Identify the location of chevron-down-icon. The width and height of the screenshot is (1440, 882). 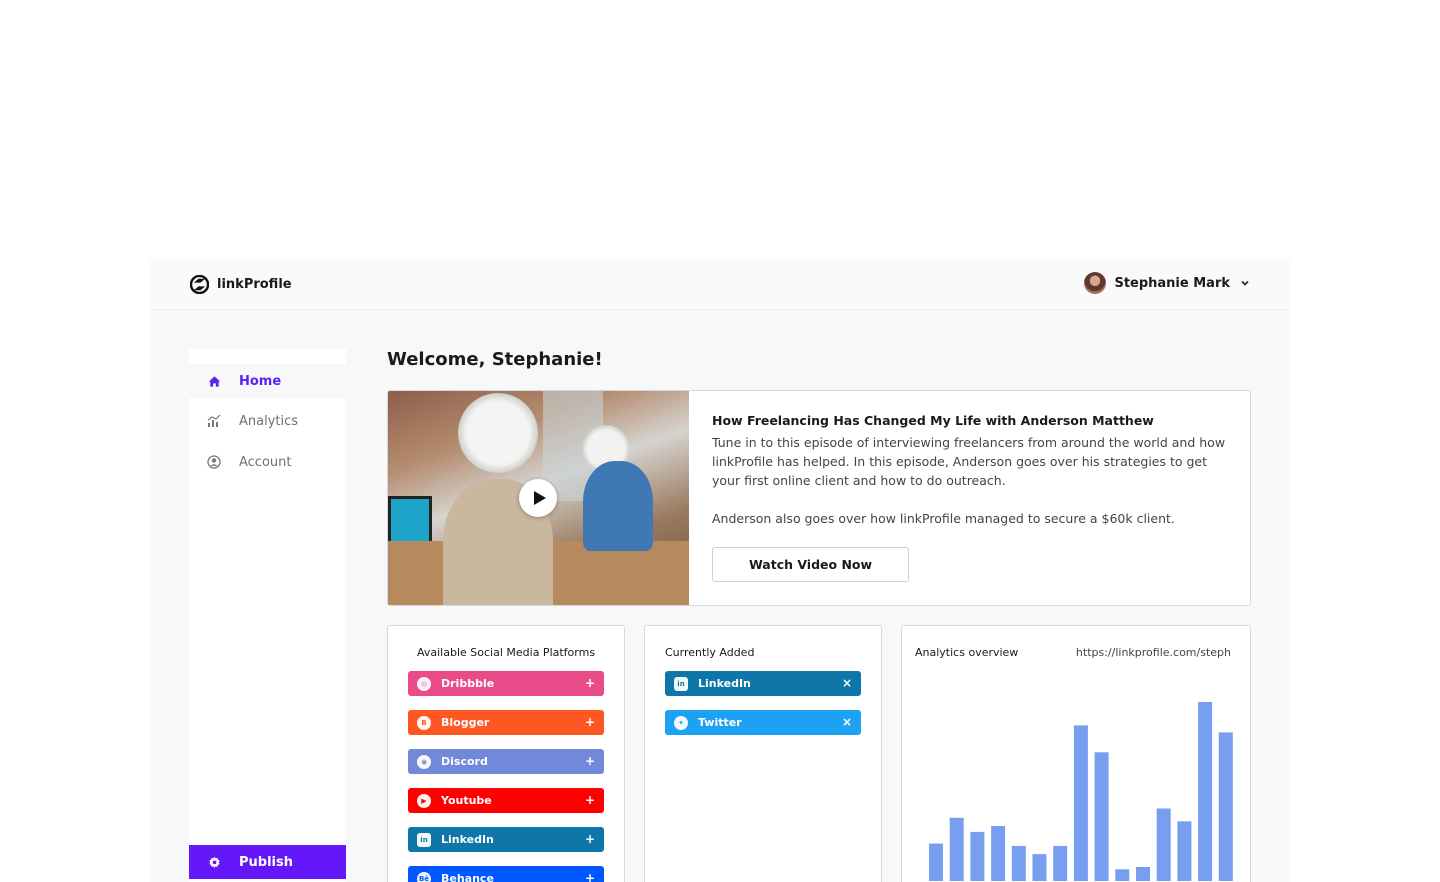
(1245, 283).